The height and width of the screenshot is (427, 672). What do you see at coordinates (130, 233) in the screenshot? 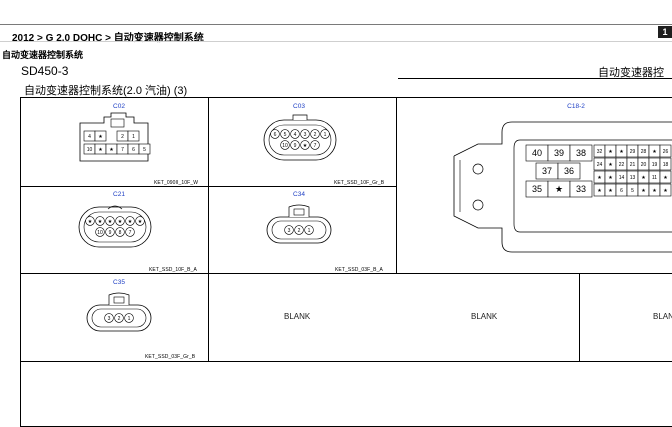
I see `svg-text: 7` at bounding box center [130, 233].